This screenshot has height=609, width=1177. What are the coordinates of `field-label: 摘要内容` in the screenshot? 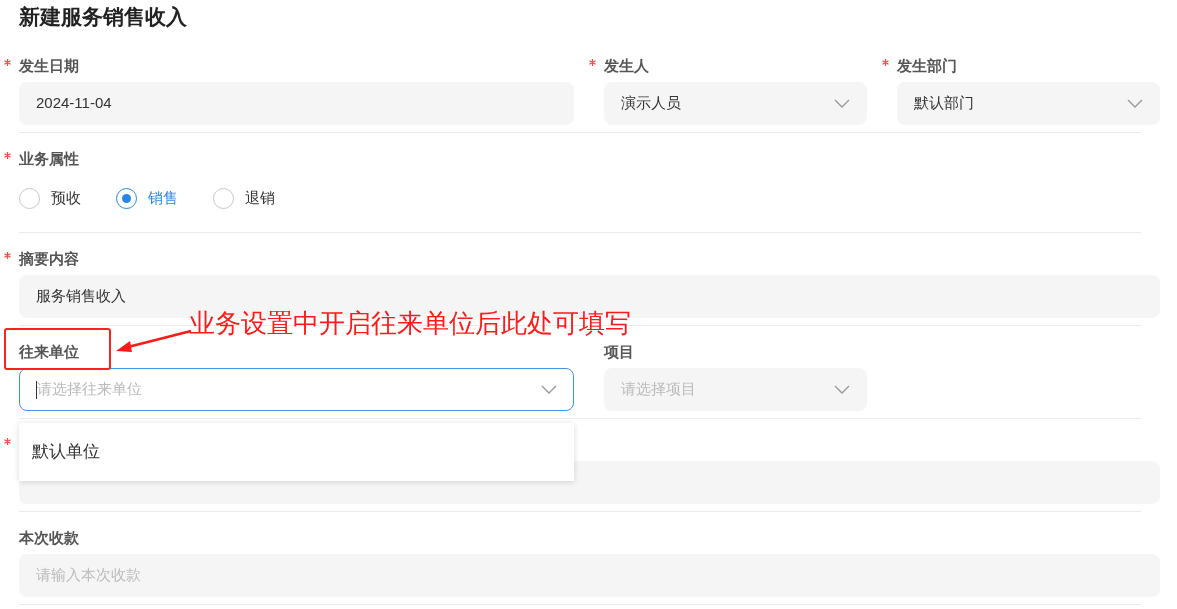 It's located at (49, 258).